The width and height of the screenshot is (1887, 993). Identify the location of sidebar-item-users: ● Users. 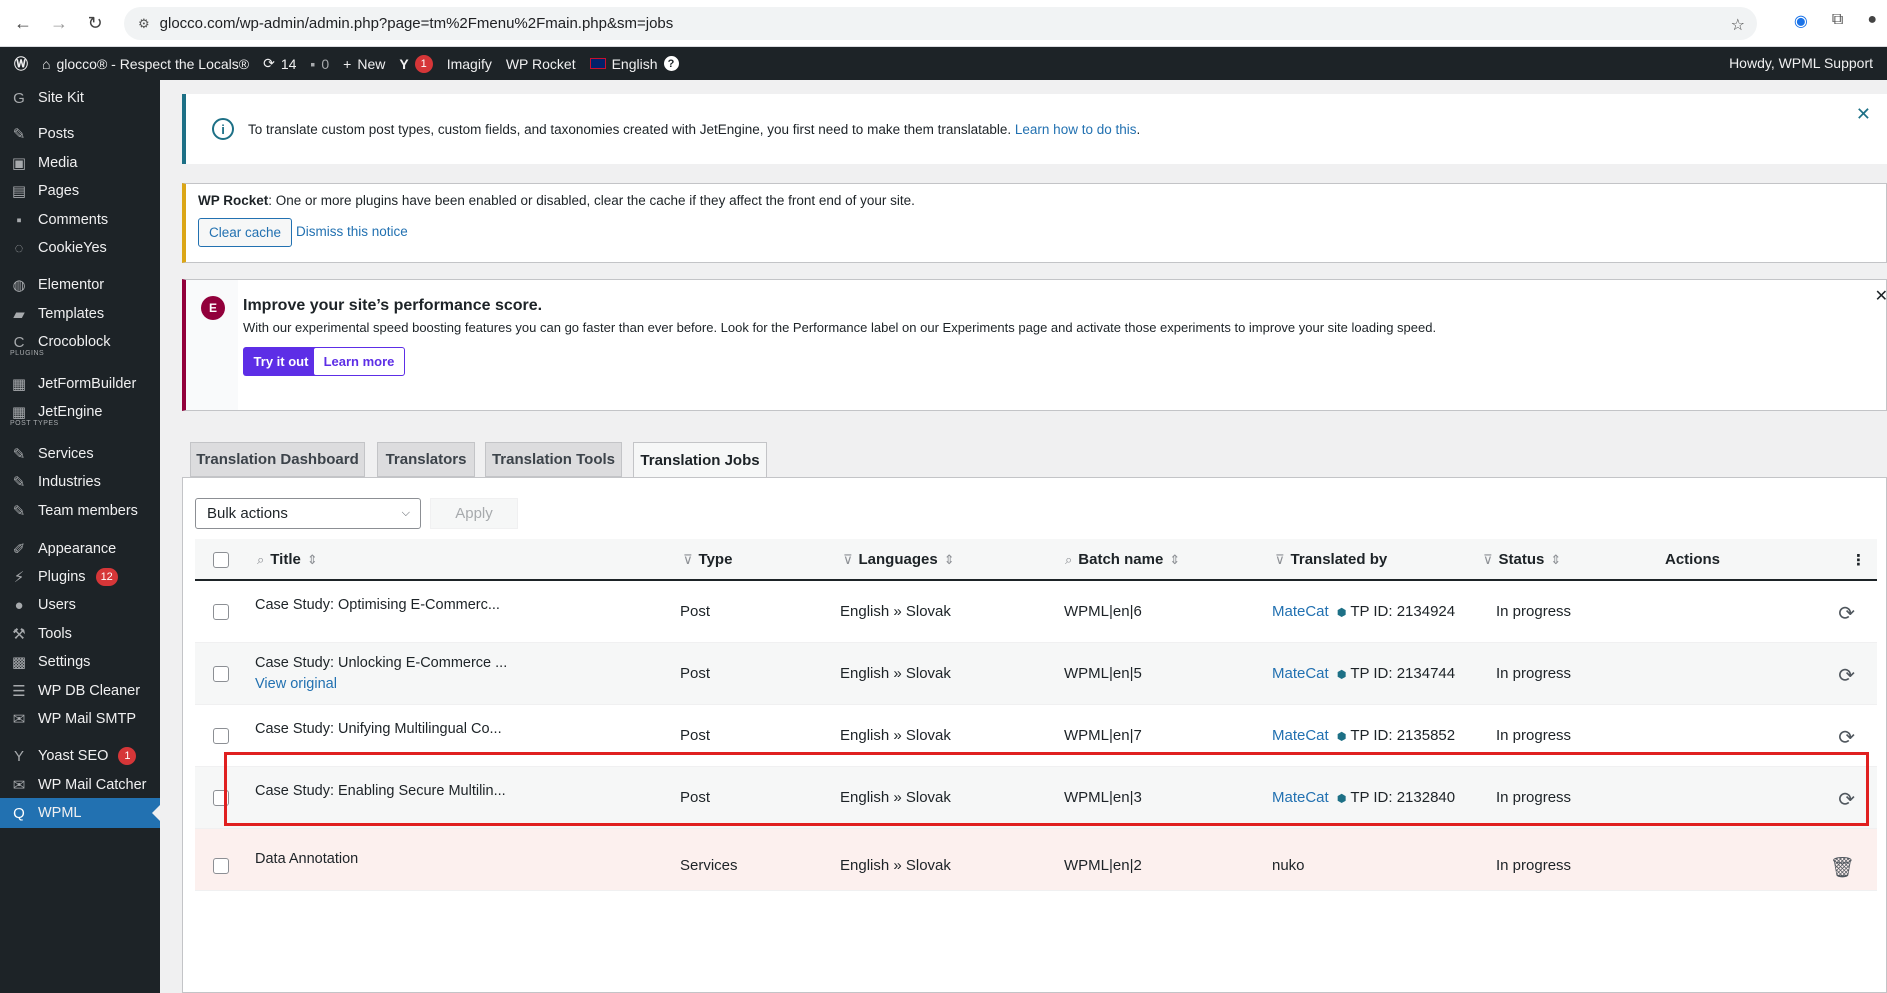
(80, 605).